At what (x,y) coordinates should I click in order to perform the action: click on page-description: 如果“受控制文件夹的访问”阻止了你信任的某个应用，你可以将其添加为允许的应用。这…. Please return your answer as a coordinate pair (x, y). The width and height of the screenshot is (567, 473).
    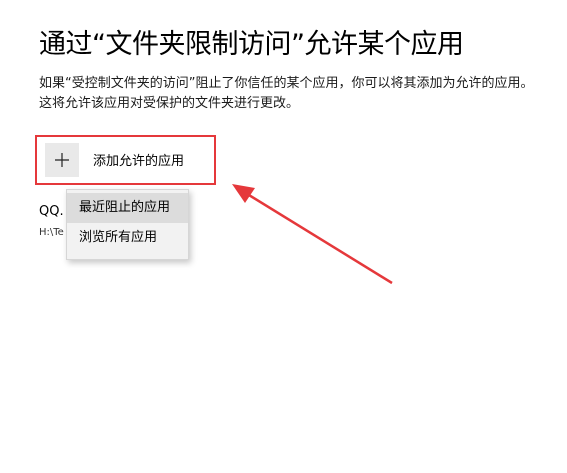
    Looking at the image, I should click on (286, 93).